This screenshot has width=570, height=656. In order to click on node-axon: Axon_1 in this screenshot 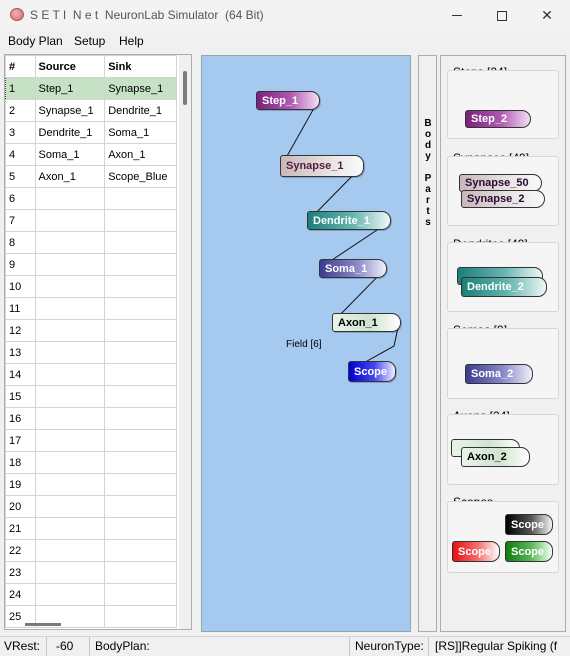, I will do `click(366, 322)`.